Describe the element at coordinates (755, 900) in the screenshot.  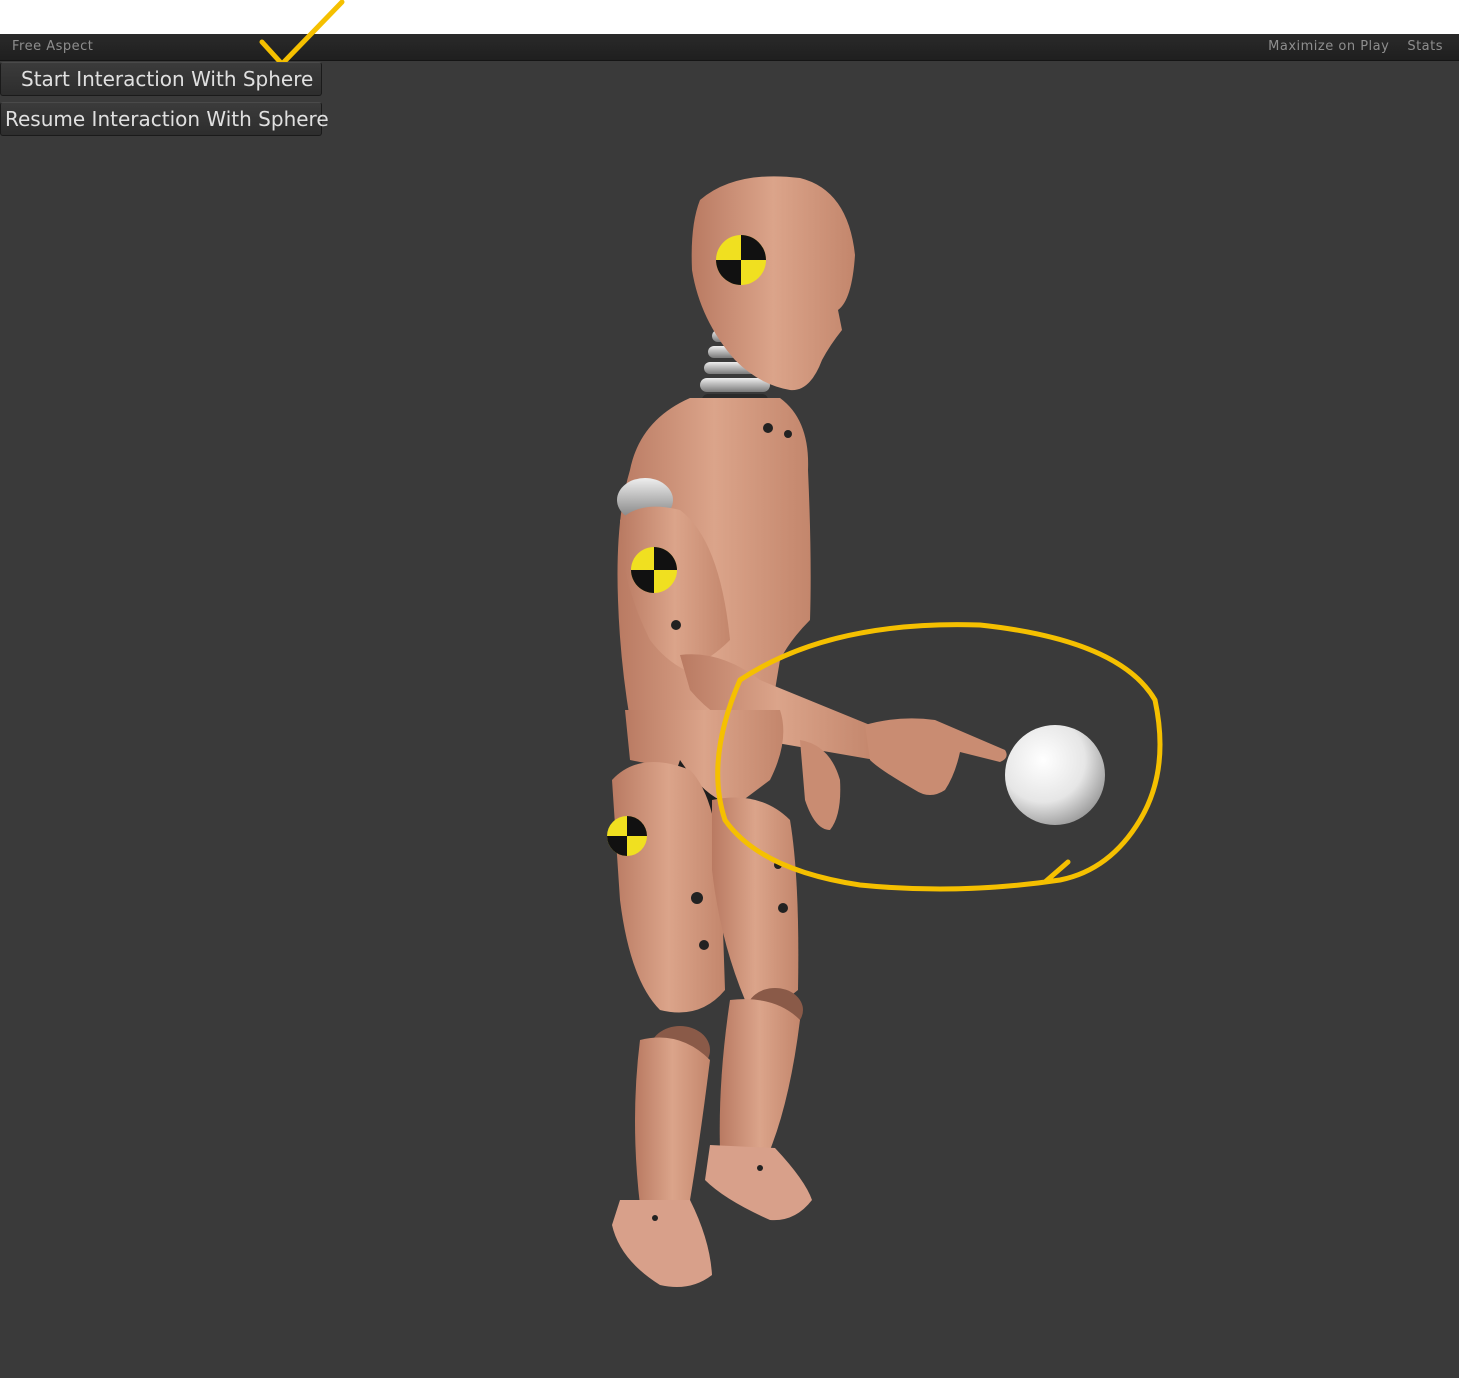
I see `dummy-right-thigh` at that location.